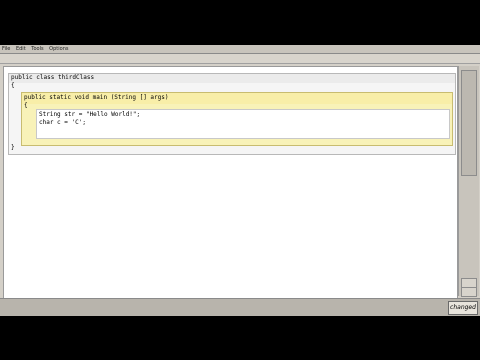 This screenshot has height=360, width=480. I want to click on code-line-1: String str = "Hello World!";, so click(89, 115).